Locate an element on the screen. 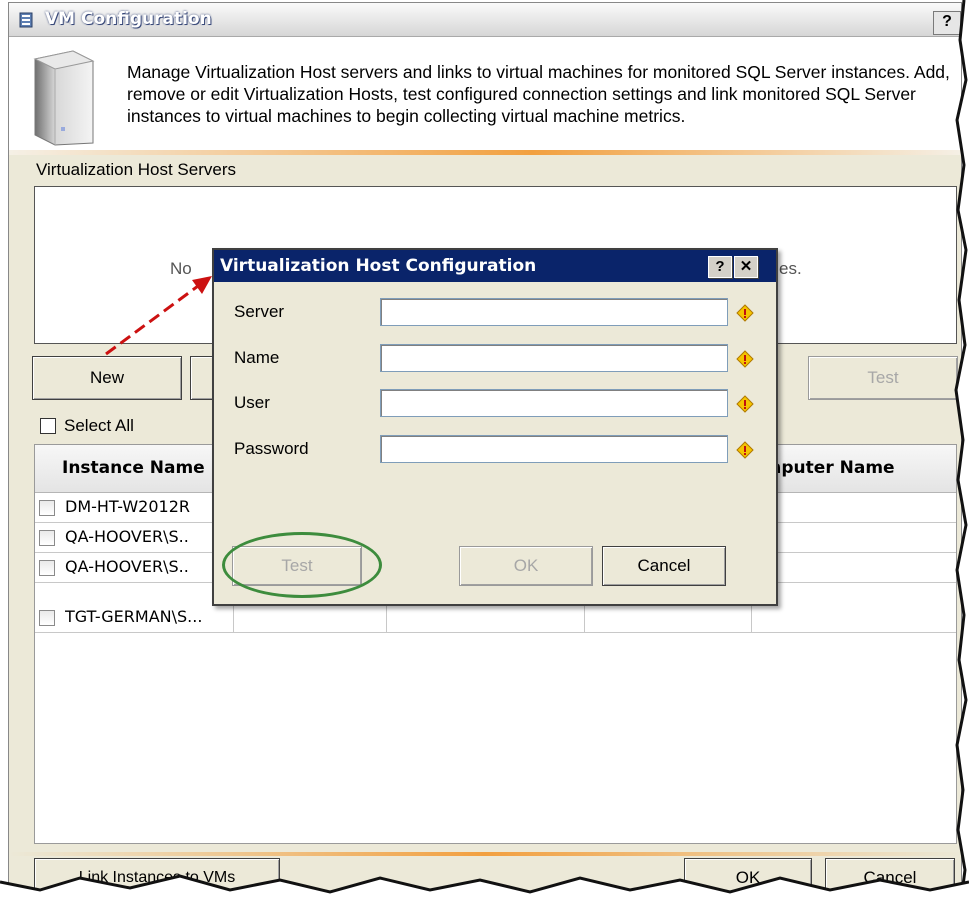 The image size is (969, 909). dialog-ok-button: OK is located at coordinates (526, 566).